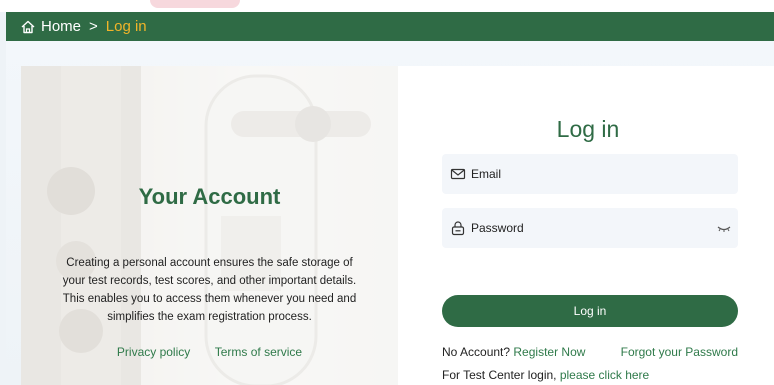 Image resolution: width=774 pixels, height=385 pixels. What do you see at coordinates (61, 26) in the screenshot?
I see `breadcrumb-home: Home` at bounding box center [61, 26].